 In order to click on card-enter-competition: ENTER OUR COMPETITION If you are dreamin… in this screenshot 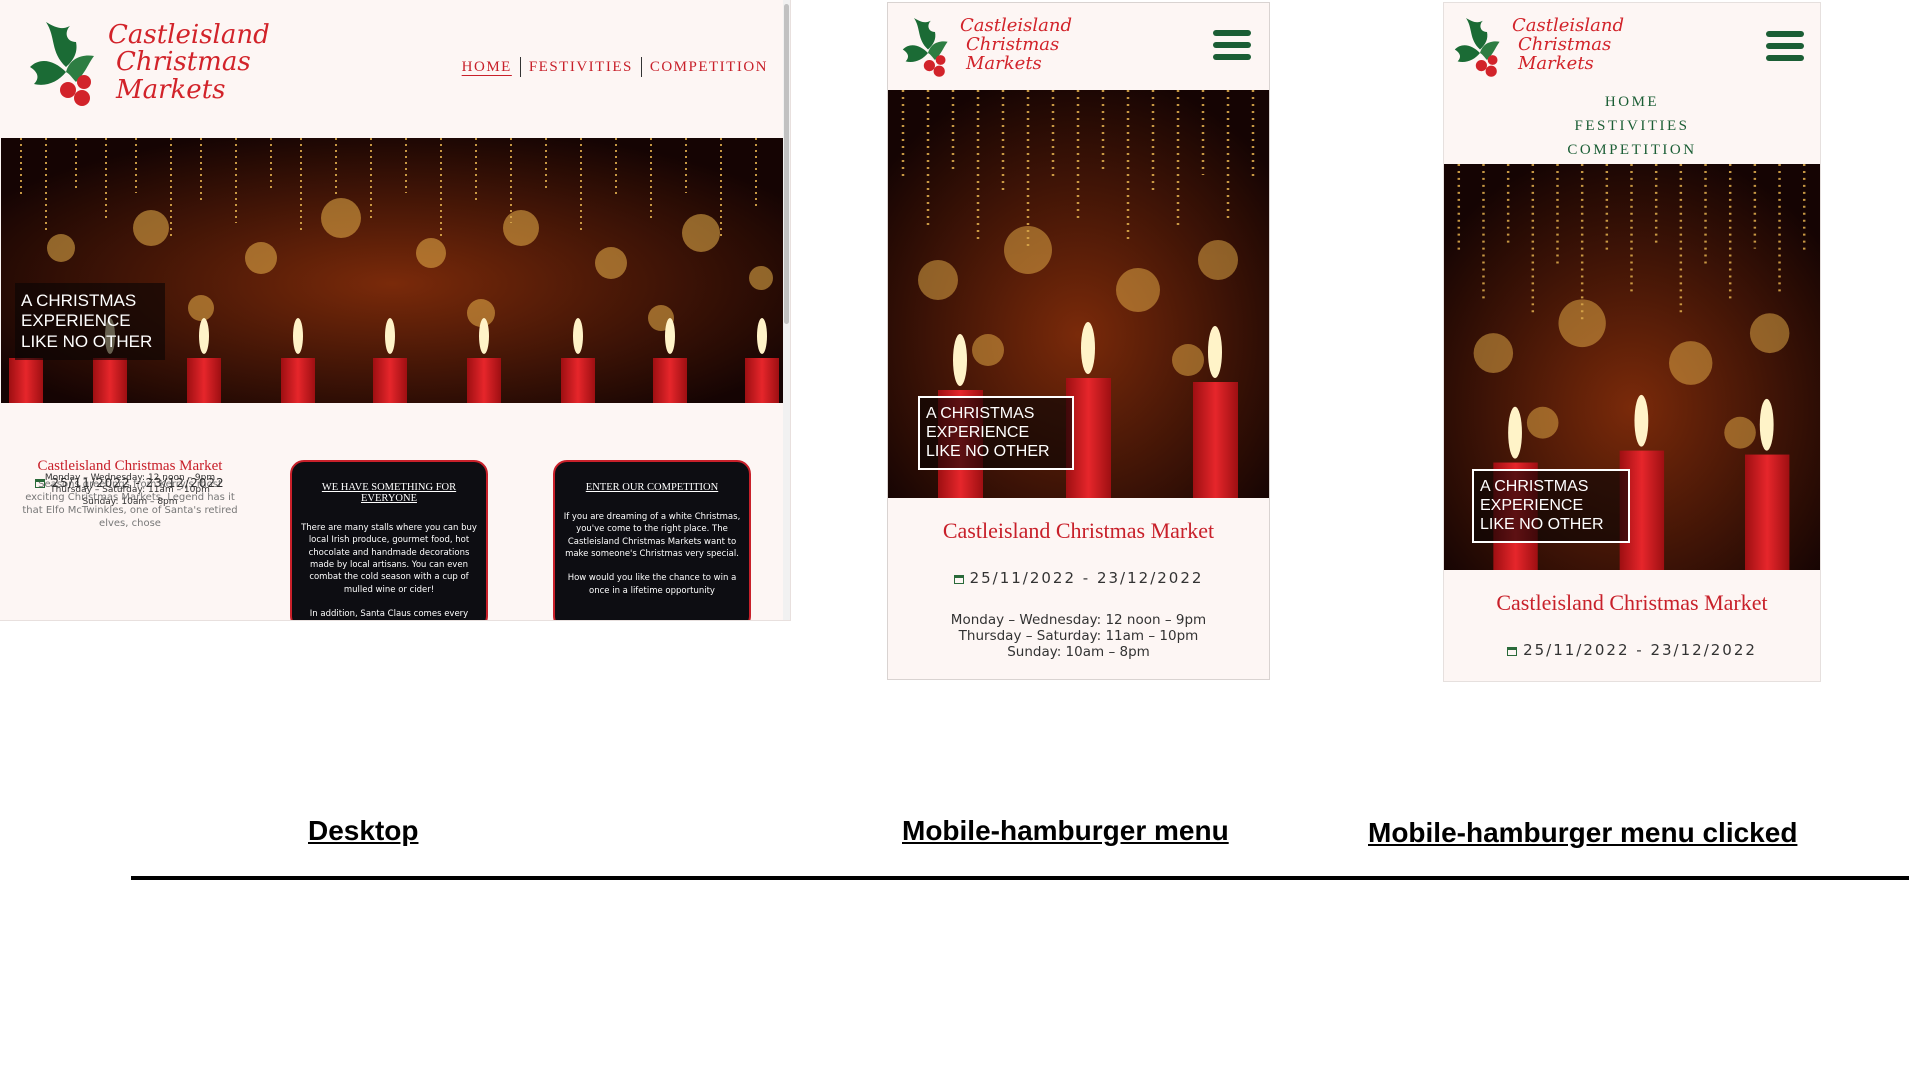, I will do `click(652, 540)`.